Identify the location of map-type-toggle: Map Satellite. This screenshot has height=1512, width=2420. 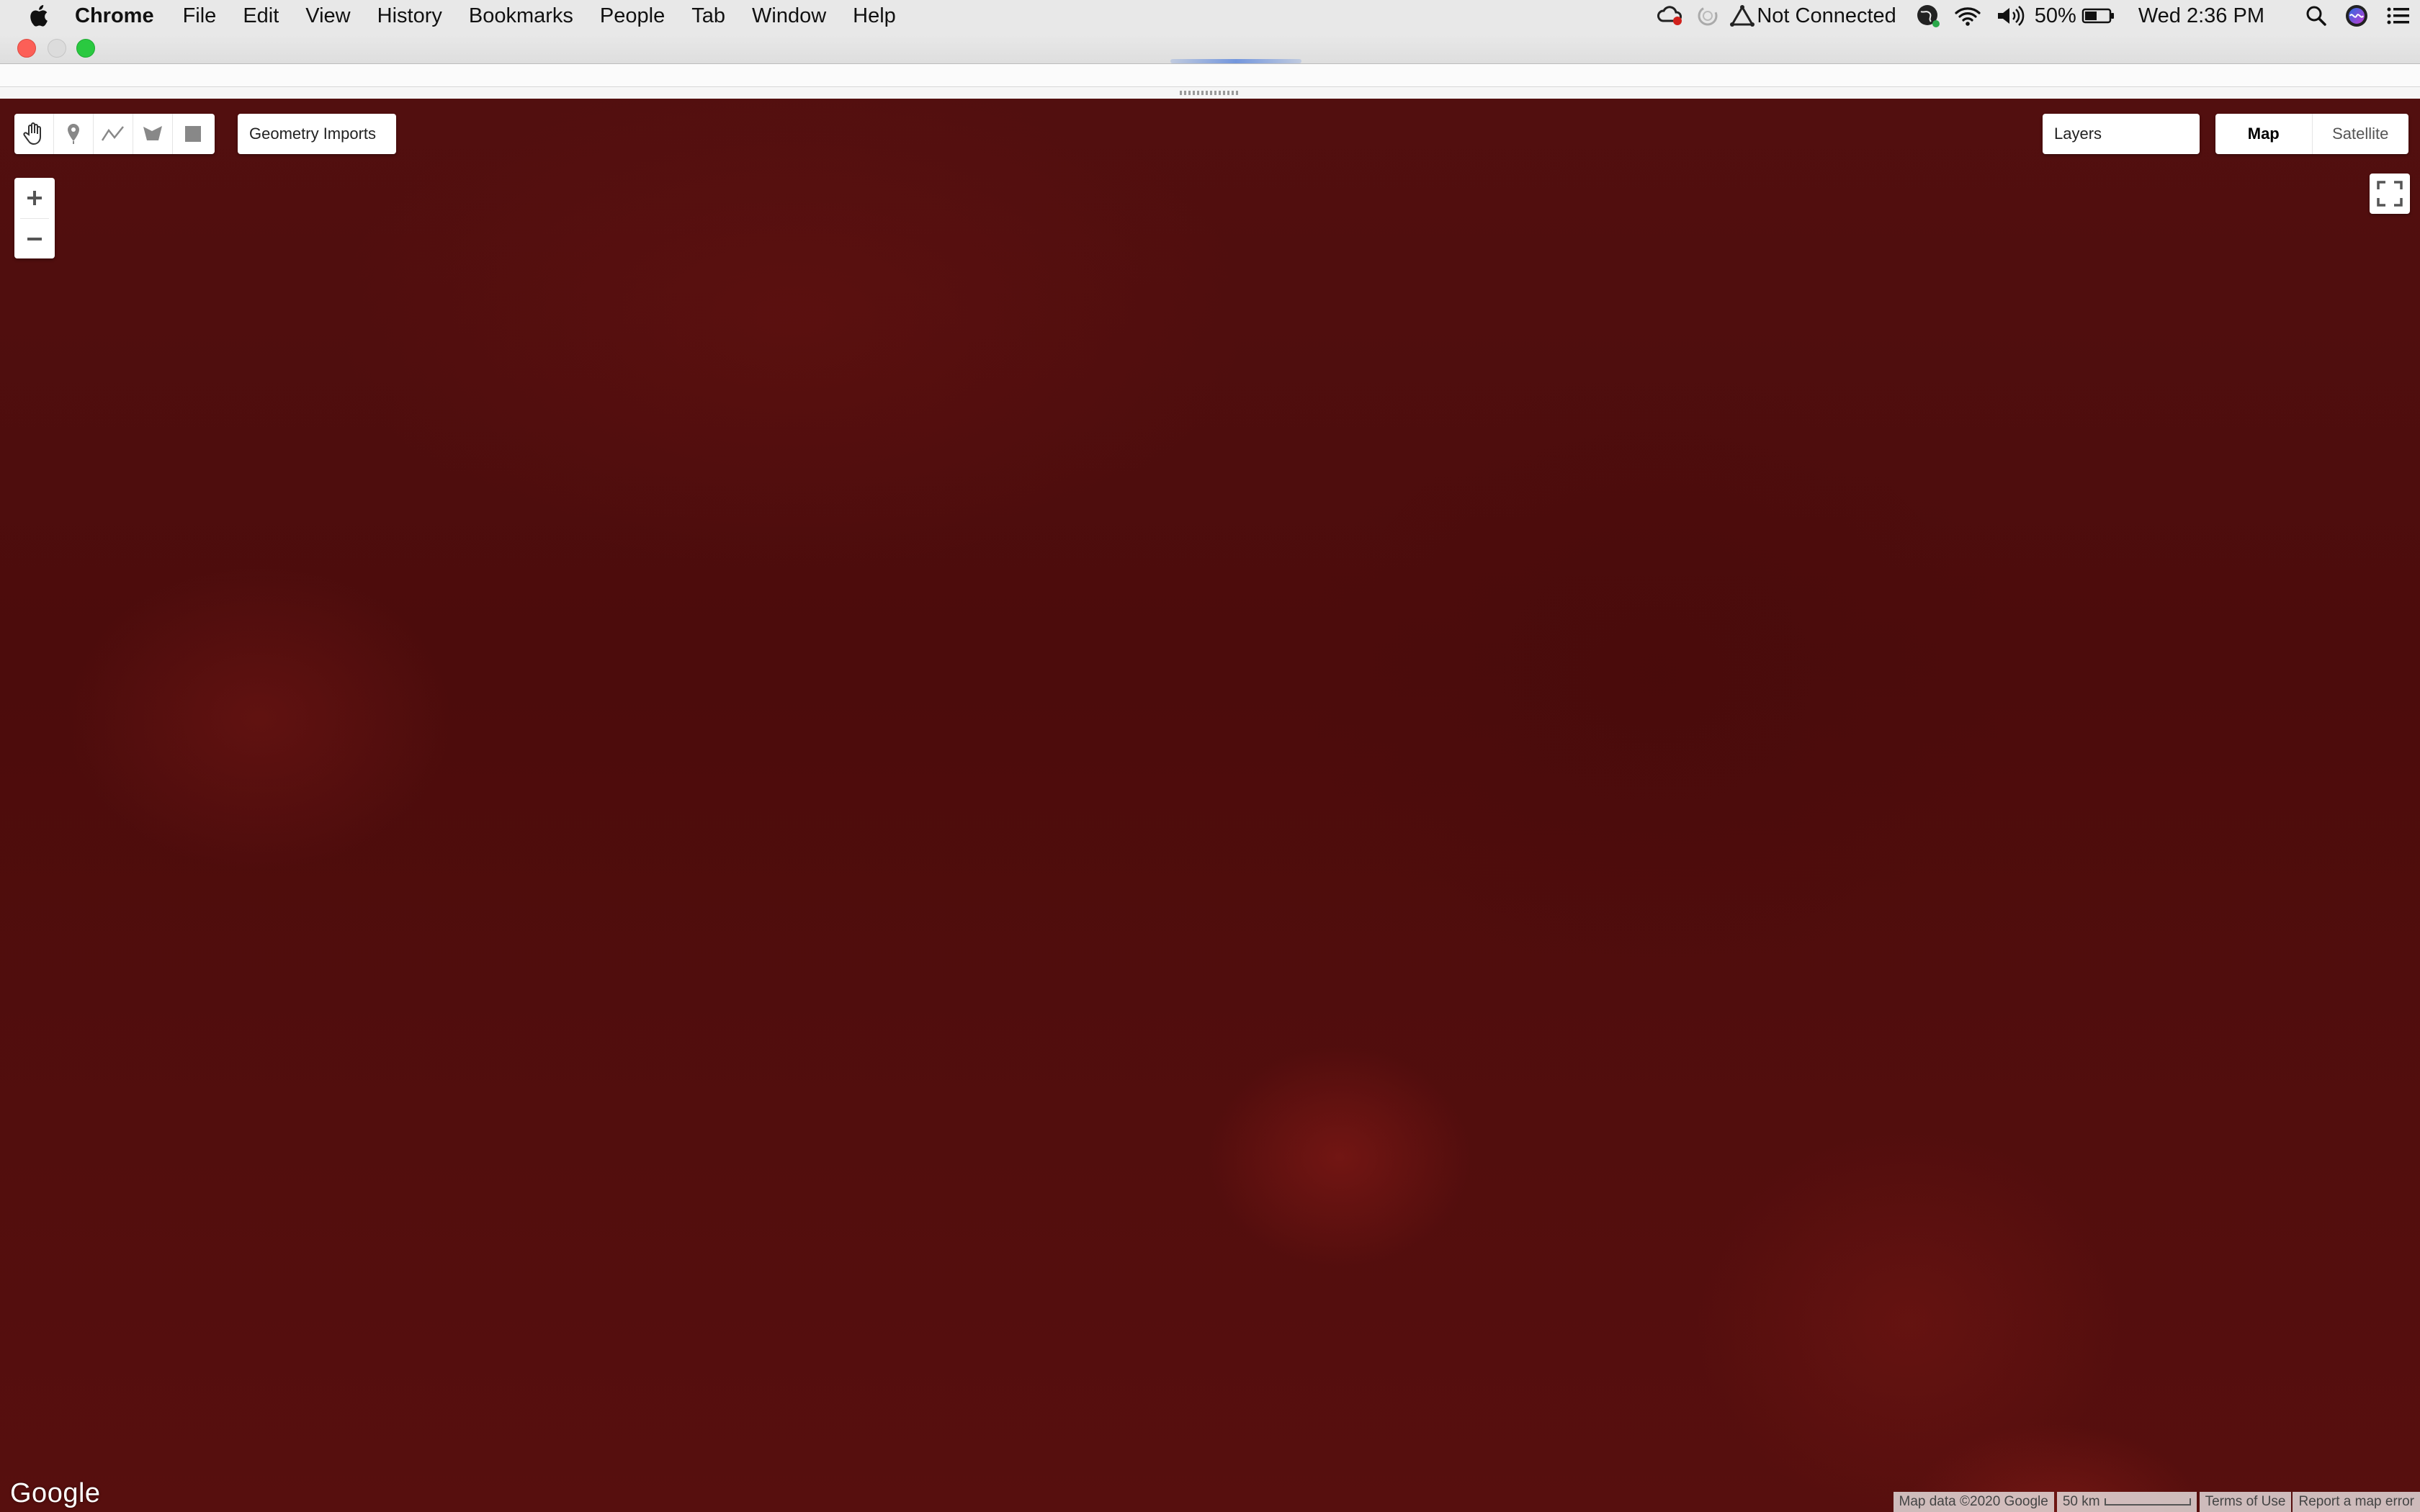
(2311, 134).